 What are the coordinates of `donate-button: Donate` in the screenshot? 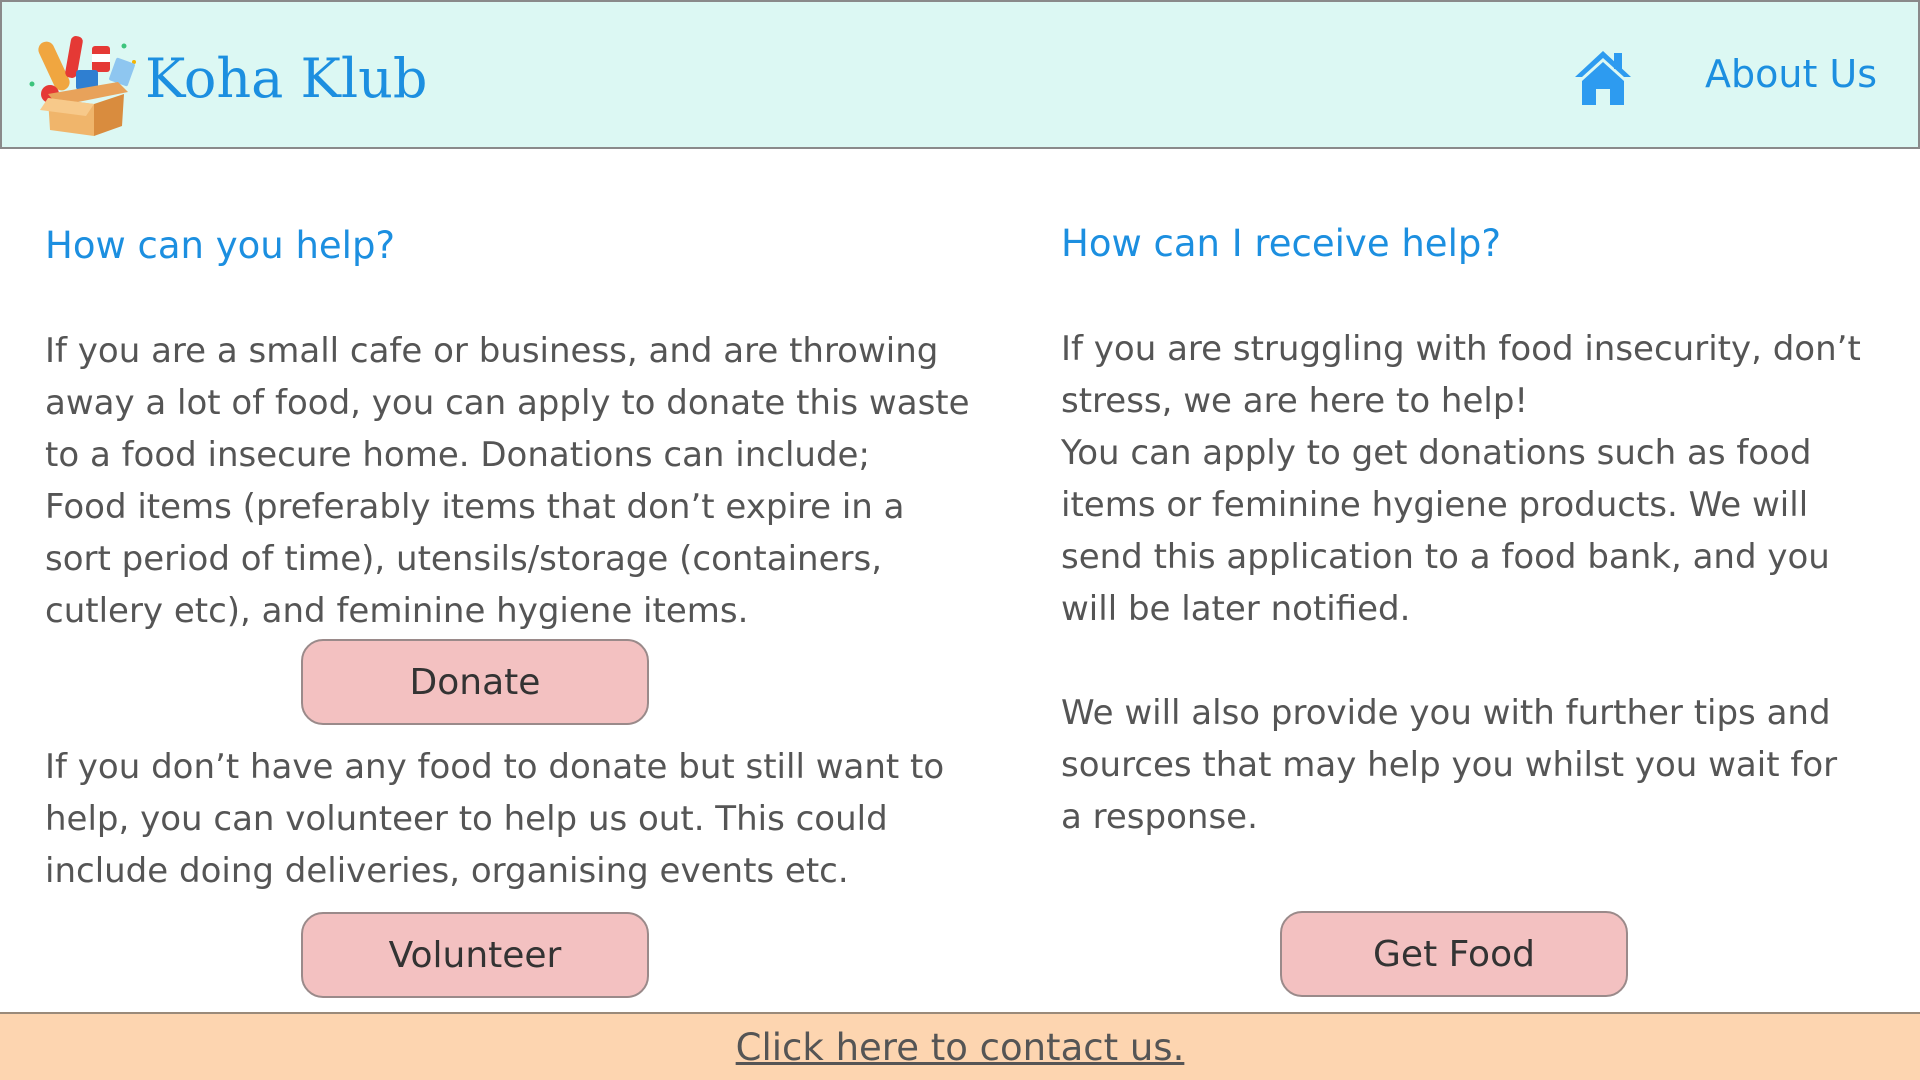 It's located at (475, 682).